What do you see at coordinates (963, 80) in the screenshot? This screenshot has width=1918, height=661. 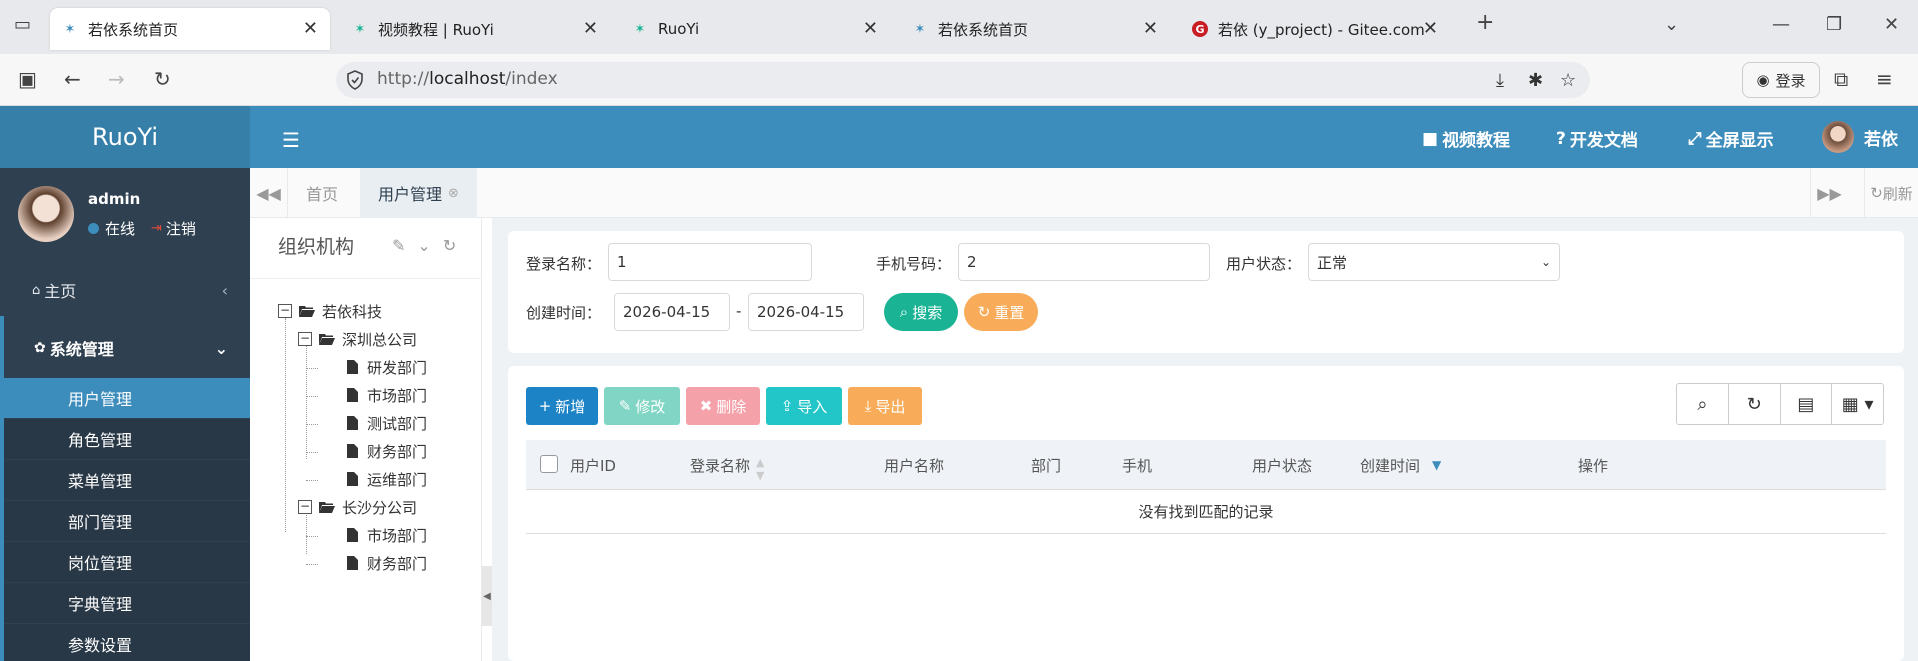 I see `address-bar: http://localhost/index ⤓ ✱ ☆` at bounding box center [963, 80].